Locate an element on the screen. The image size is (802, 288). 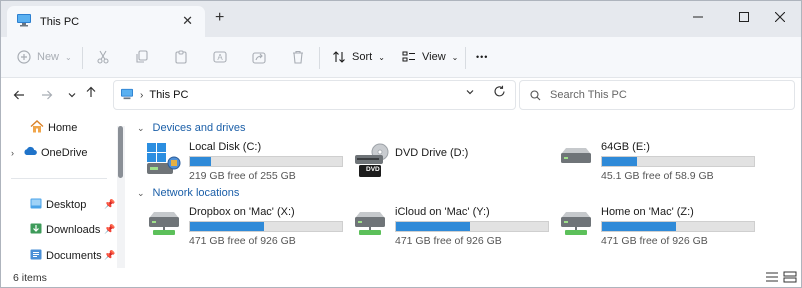
group-header-network: ⌄ Network locations is located at coordinates (188, 193).